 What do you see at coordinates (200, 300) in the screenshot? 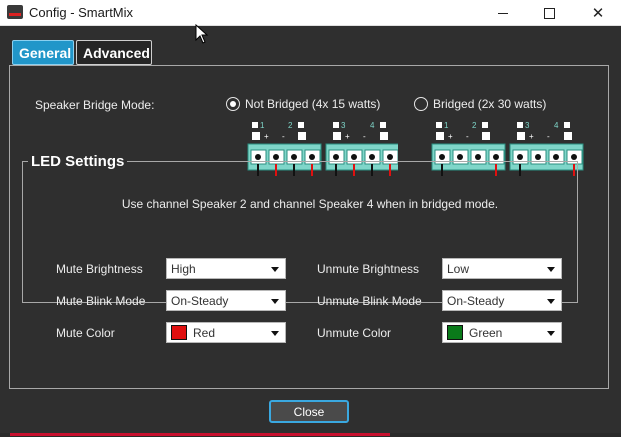
I see `mute-blink-mode-value: On-Steady` at bounding box center [200, 300].